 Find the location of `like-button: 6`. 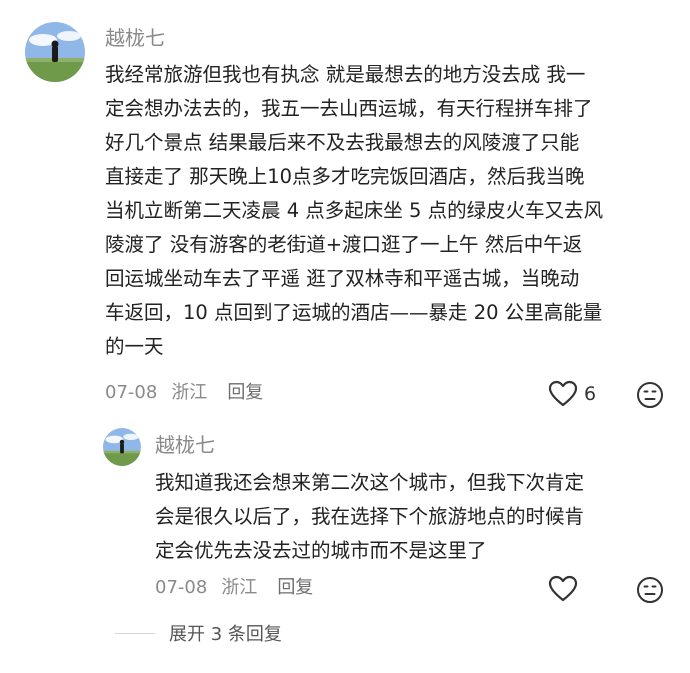

like-button: 6 is located at coordinates (572, 394).